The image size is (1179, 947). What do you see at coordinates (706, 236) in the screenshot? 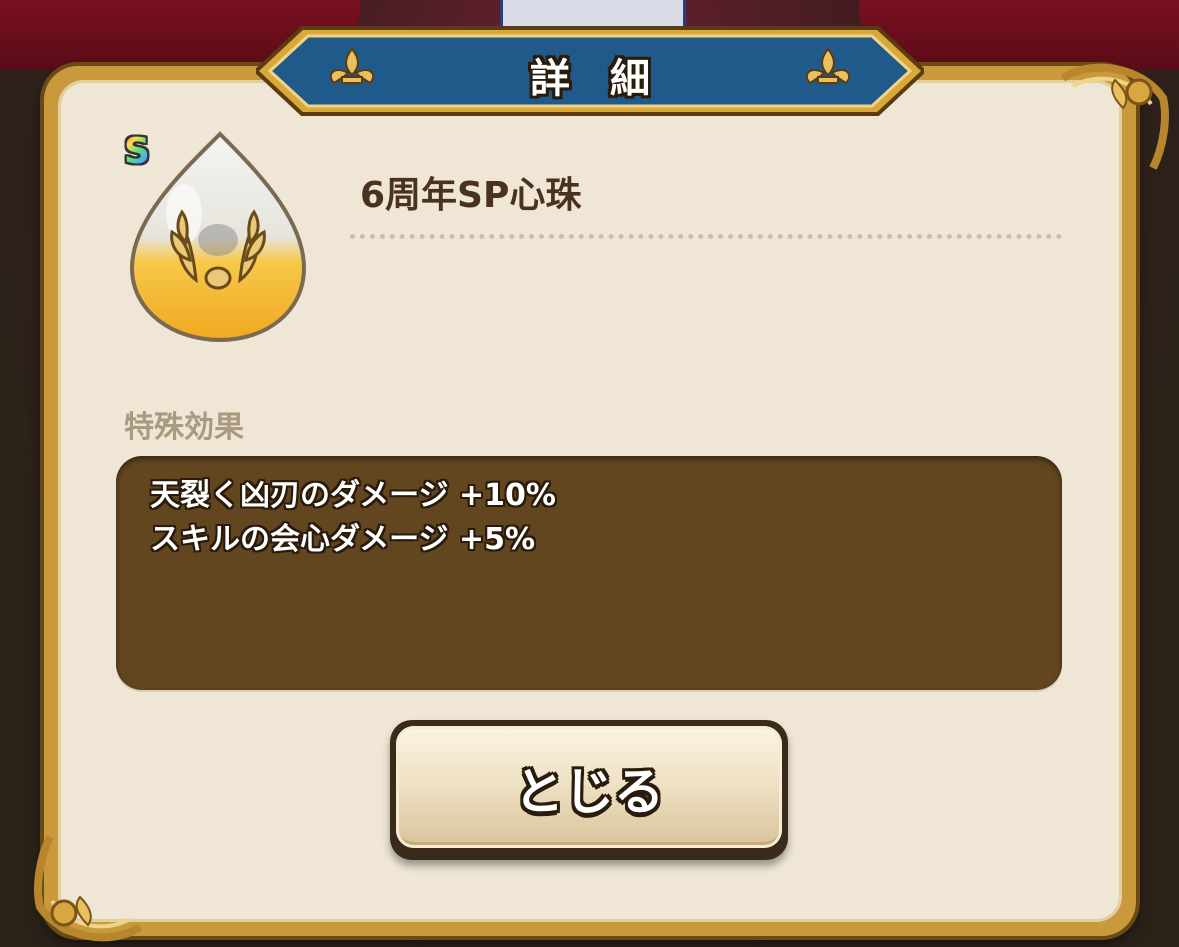
I see `divider` at bounding box center [706, 236].